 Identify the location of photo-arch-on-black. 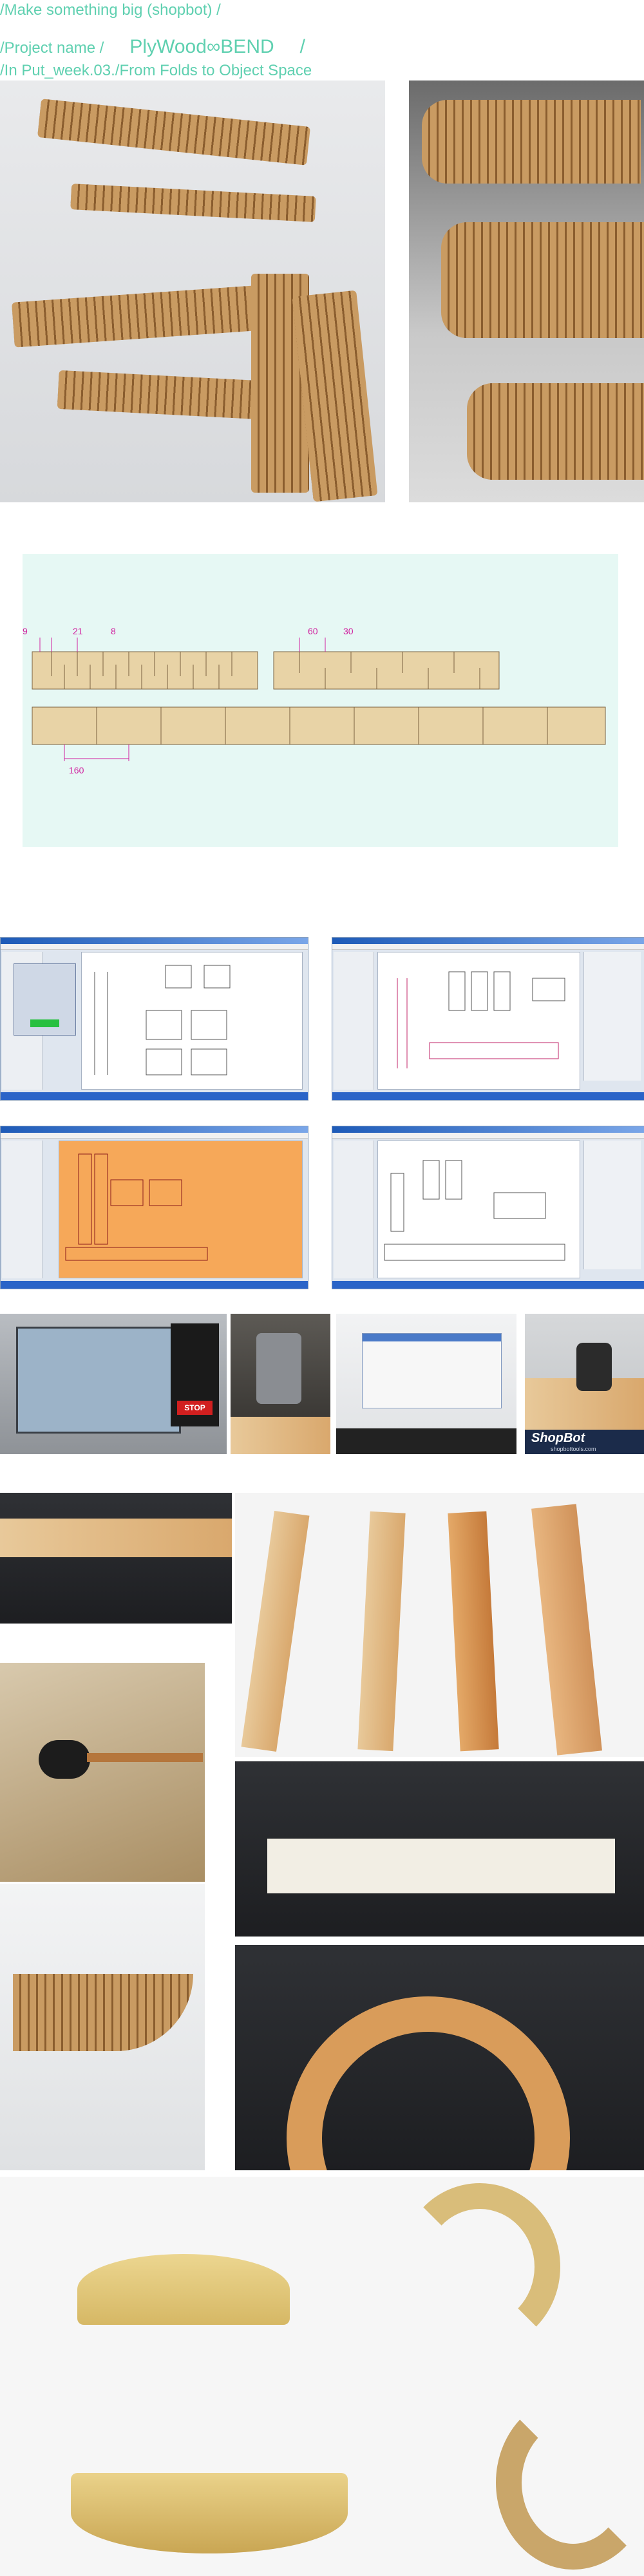
(439, 2057).